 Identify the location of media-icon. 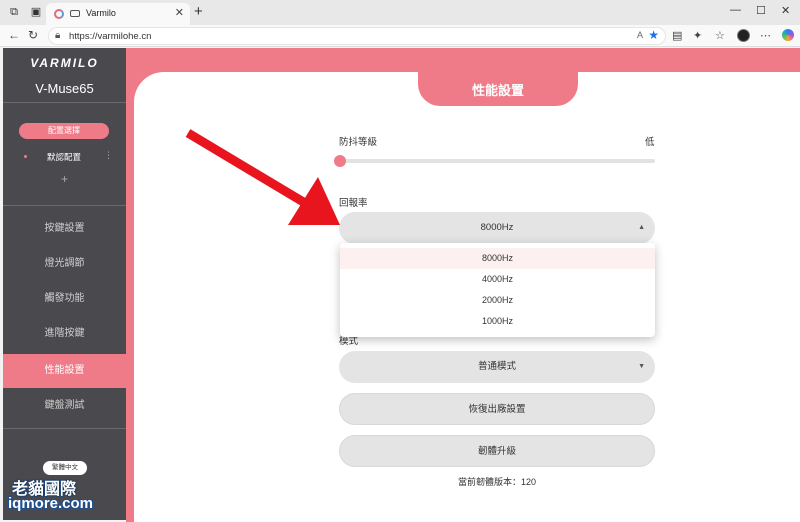
(75, 13).